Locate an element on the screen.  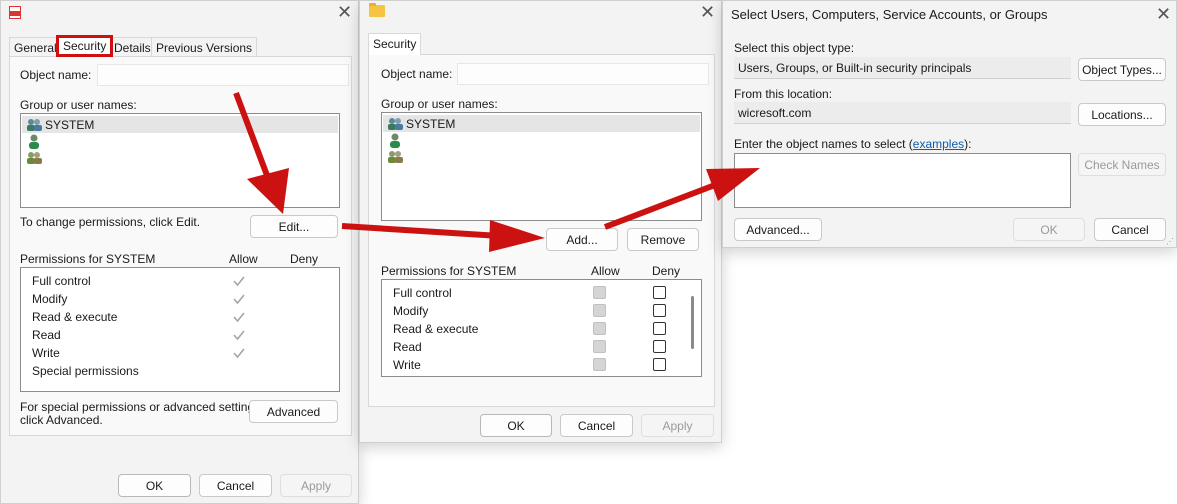
enter-names-label-text: Enter the object names to select ( is located at coordinates (823, 144).